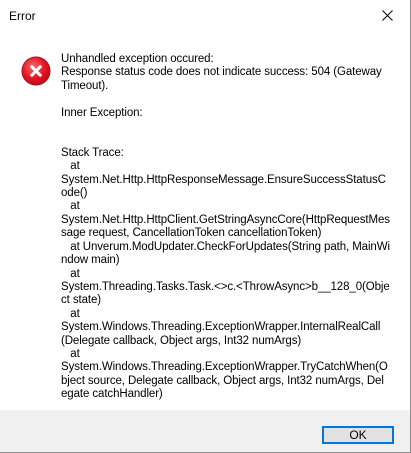 Image resolution: width=411 pixels, height=453 pixels. I want to click on error-icon, so click(36, 71).